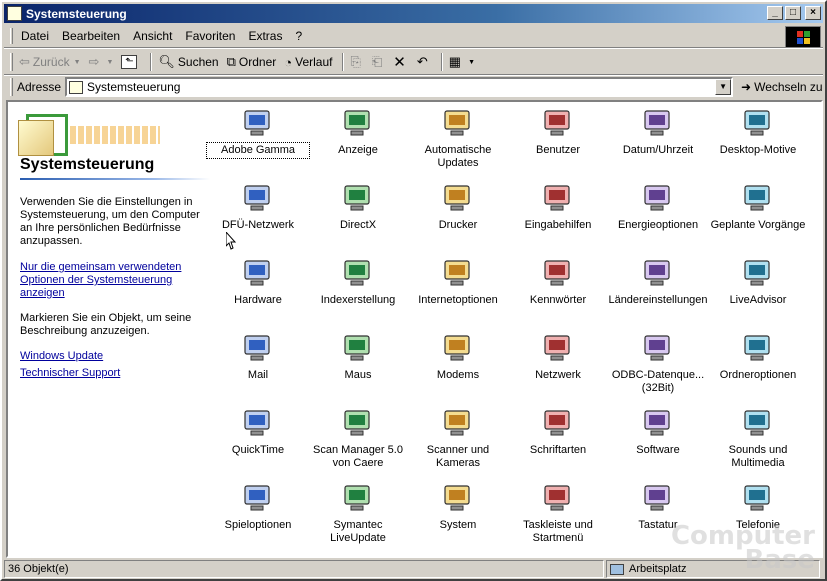  What do you see at coordinates (188, 62) in the screenshot?
I see `search-button: 🔍︎ Suchen` at bounding box center [188, 62].